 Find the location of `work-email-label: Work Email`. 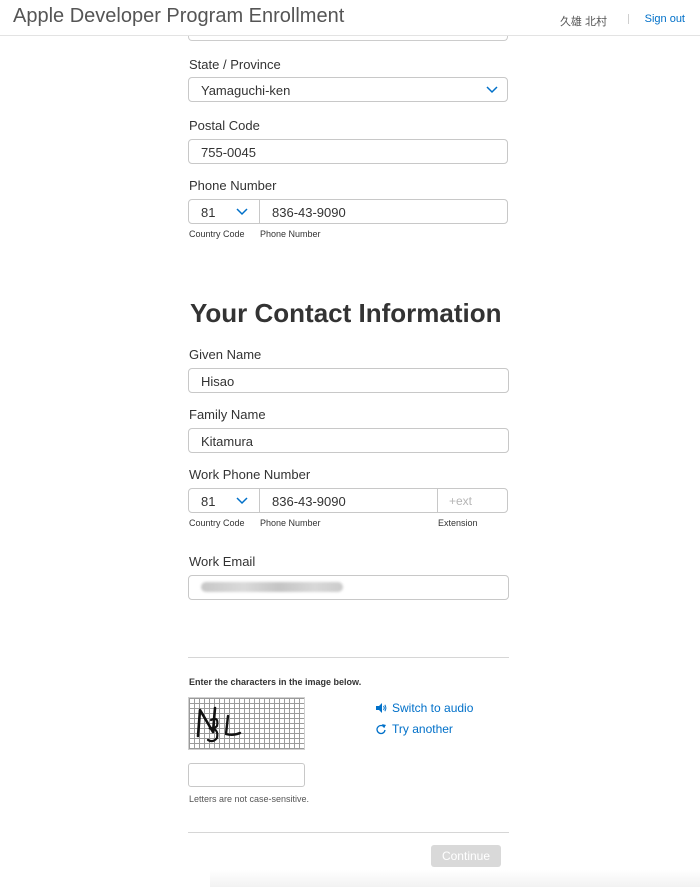

work-email-label: Work Email is located at coordinates (222, 561).